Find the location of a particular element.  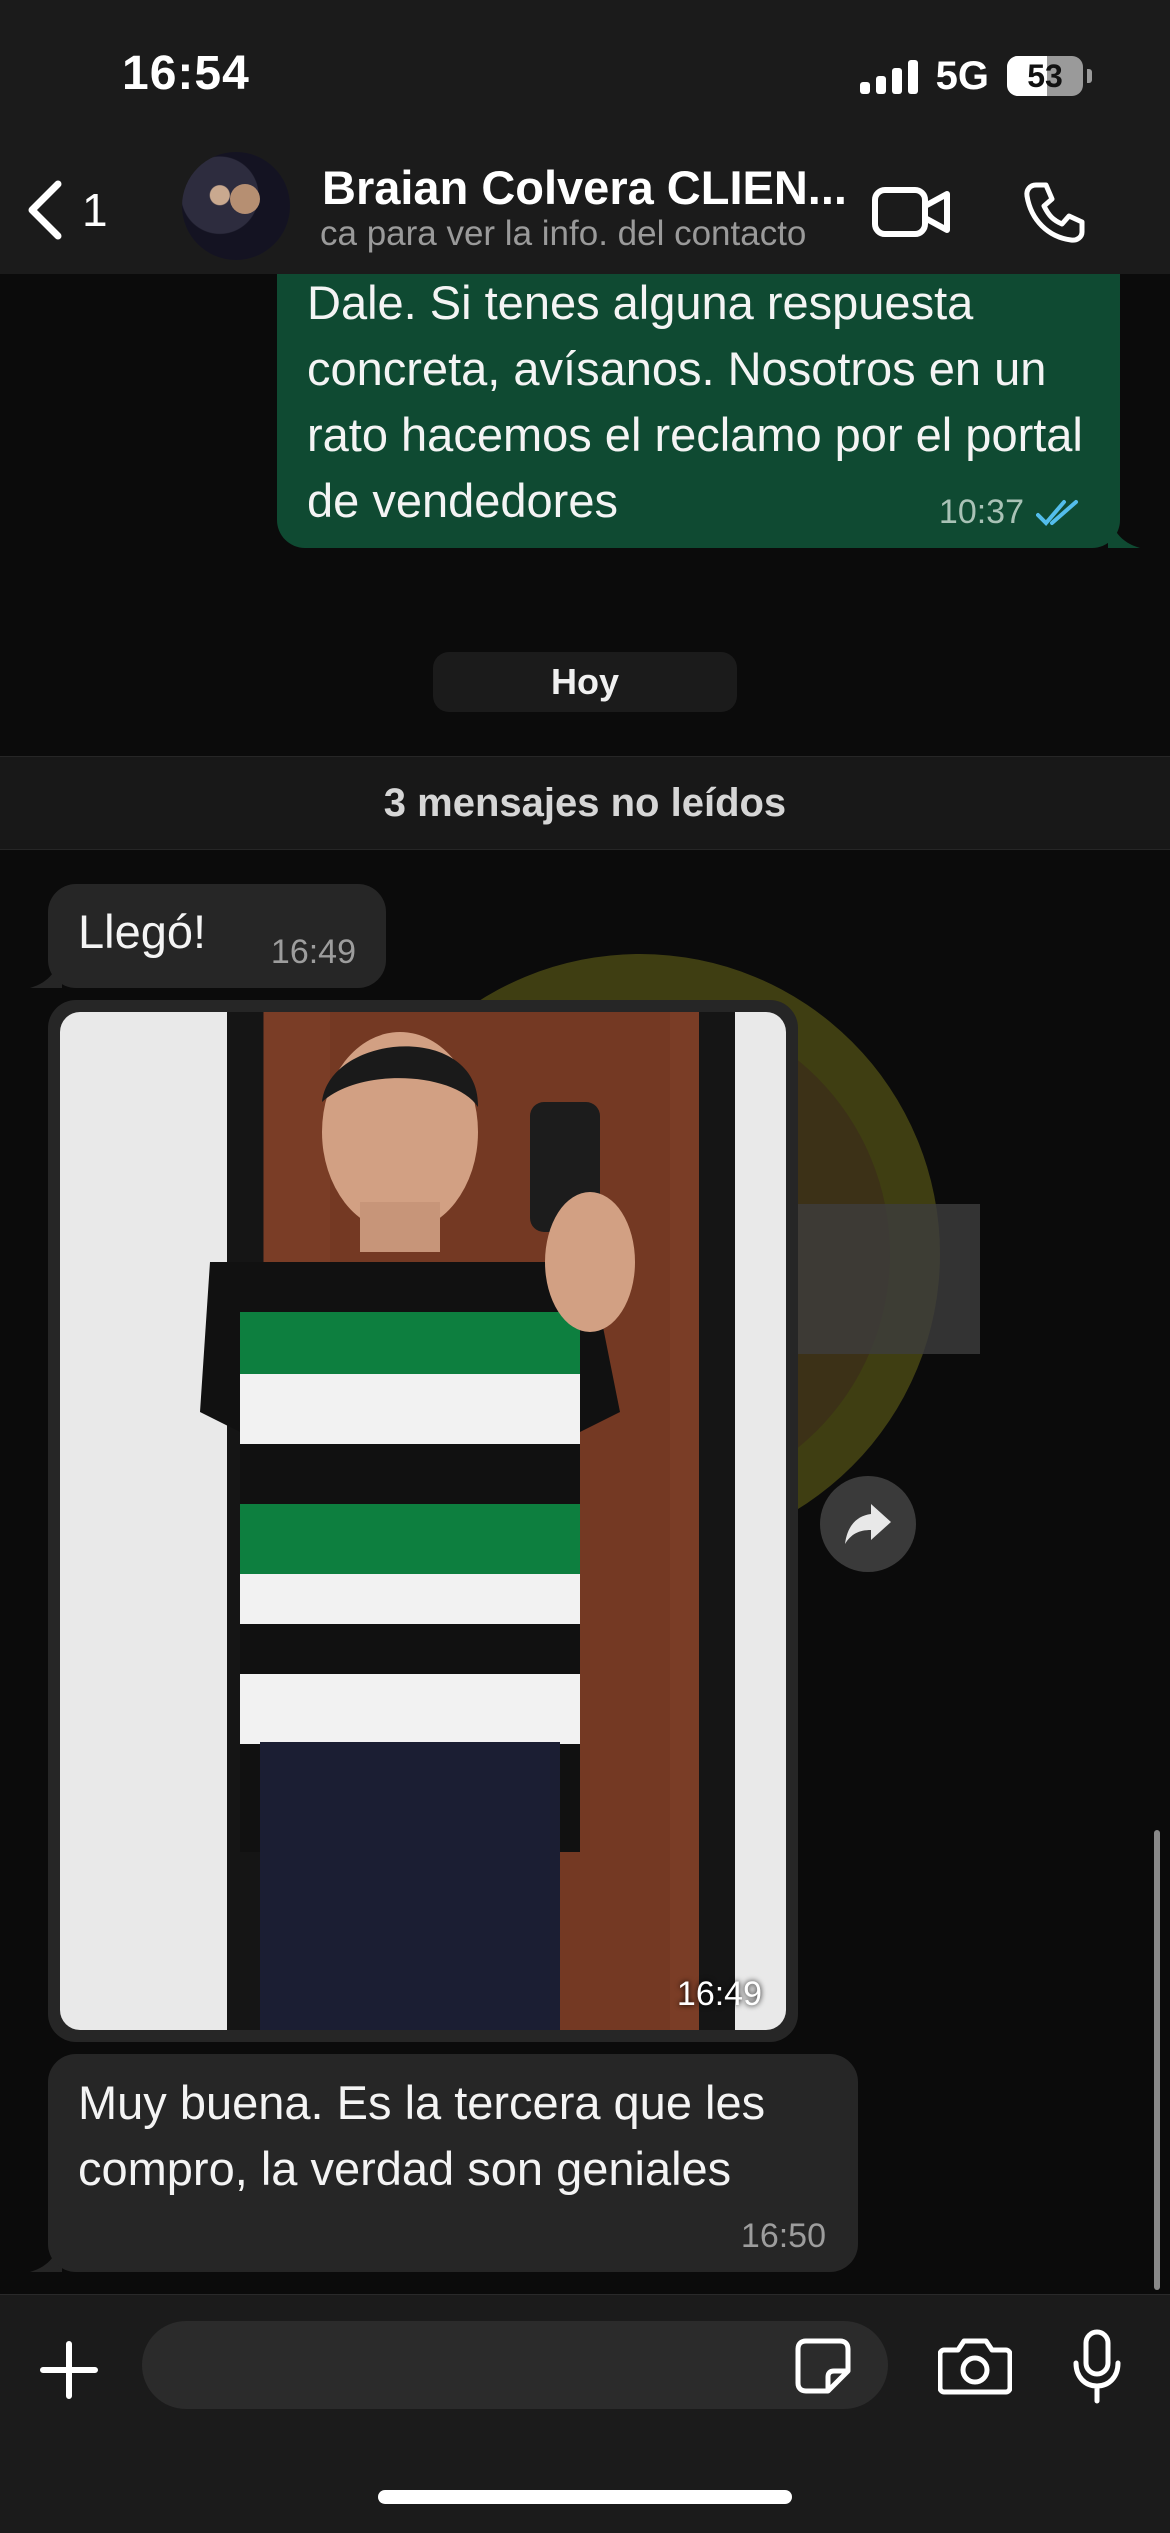

message-meta: 10:37 is located at coordinates (1010, 512).